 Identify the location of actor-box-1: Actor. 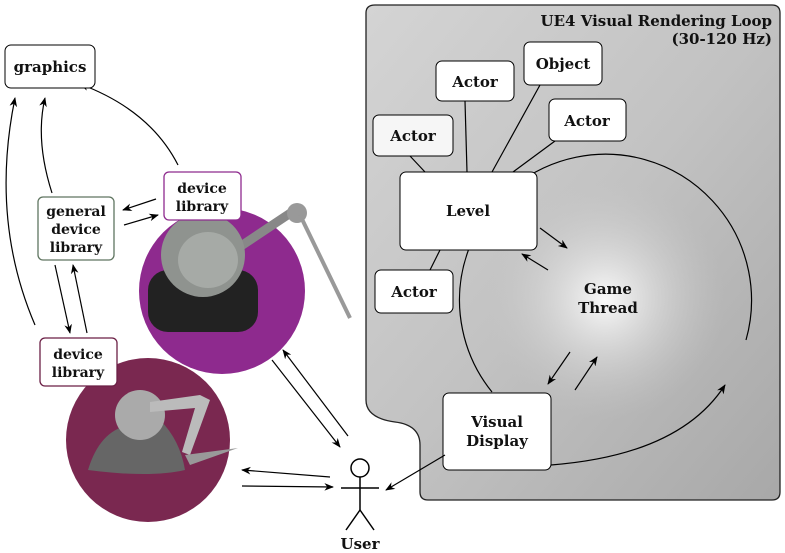
(413, 135).